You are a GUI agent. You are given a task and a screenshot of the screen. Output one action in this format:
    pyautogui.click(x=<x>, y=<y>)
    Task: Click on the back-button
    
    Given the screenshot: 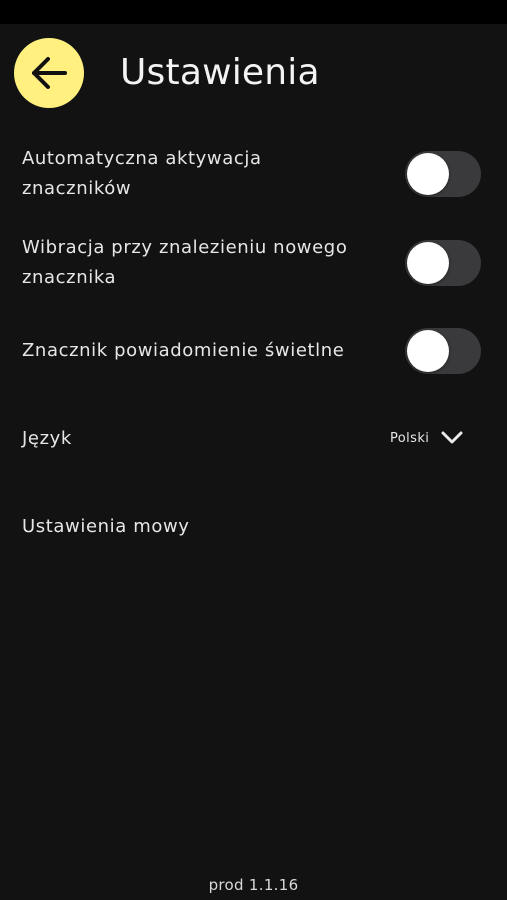 What is the action you would take?
    pyautogui.click(x=49, y=73)
    